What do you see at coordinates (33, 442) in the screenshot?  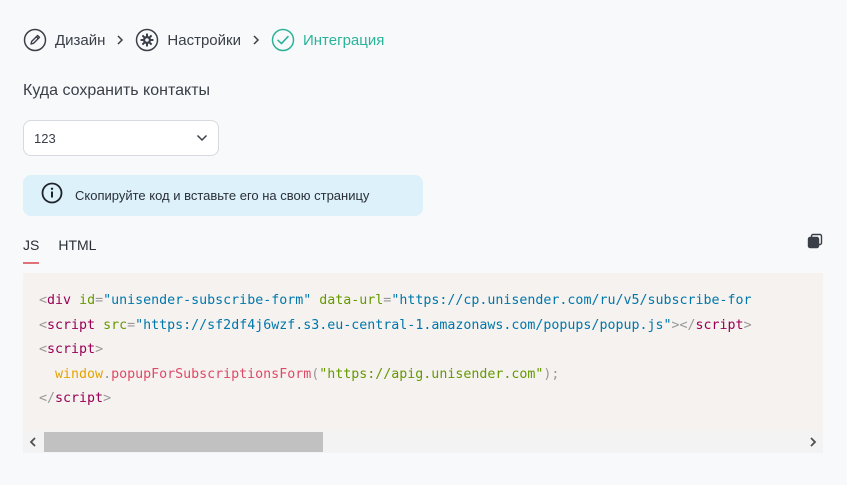 I see `scroll-left-icon` at bounding box center [33, 442].